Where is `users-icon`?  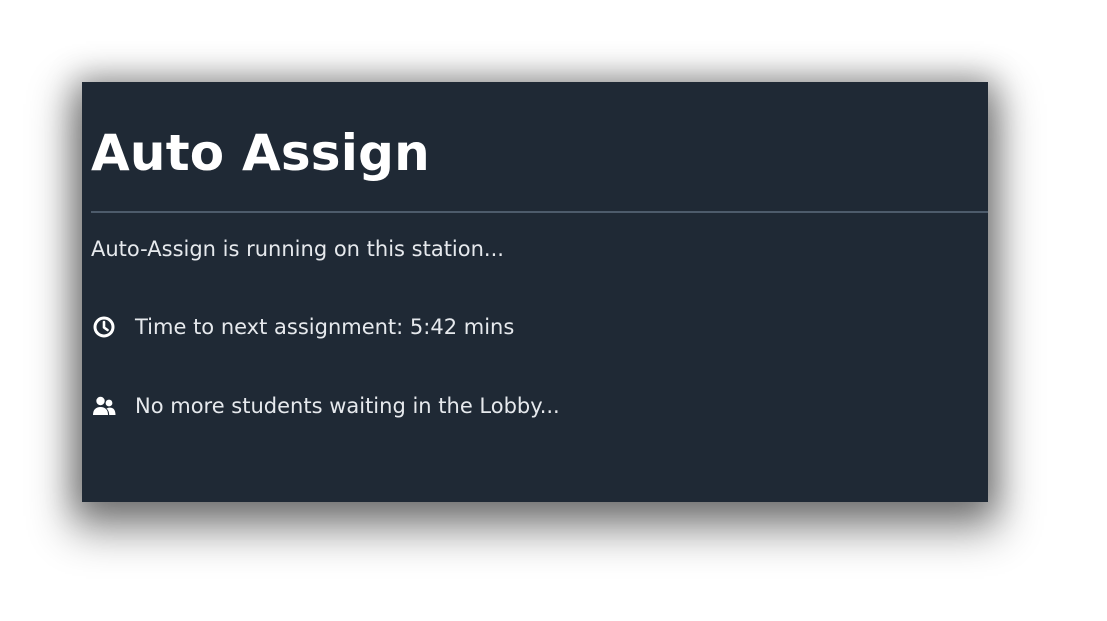
users-icon is located at coordinates (104, 406).